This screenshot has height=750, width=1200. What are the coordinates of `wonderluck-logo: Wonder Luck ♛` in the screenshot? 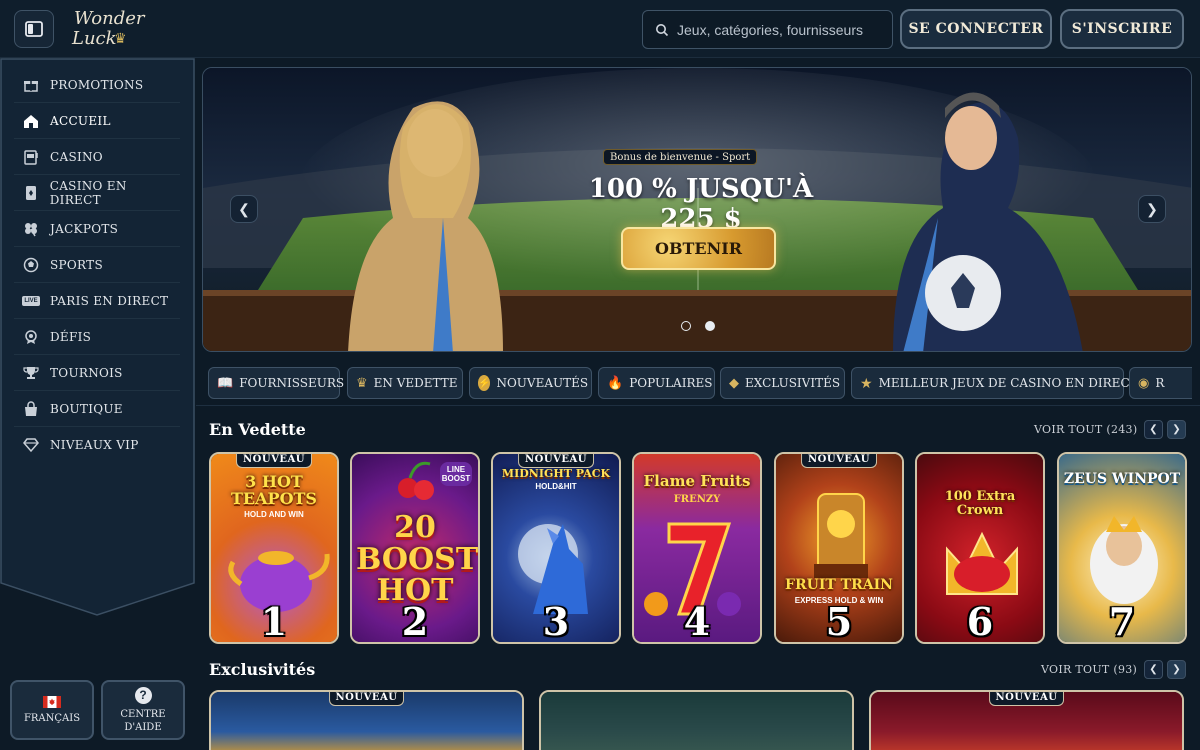 It's located at (110, 30).